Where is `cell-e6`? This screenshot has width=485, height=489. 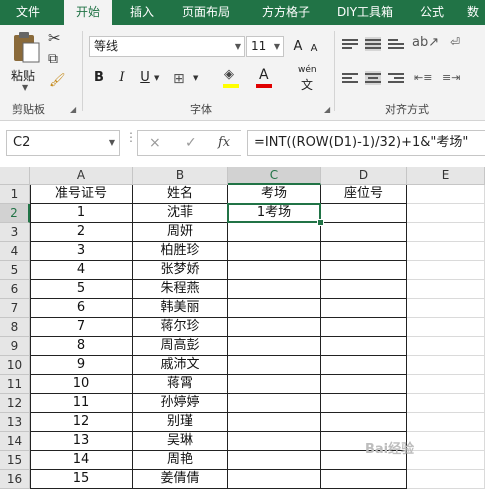
cell-e6 is located at coordinates (446, 289).